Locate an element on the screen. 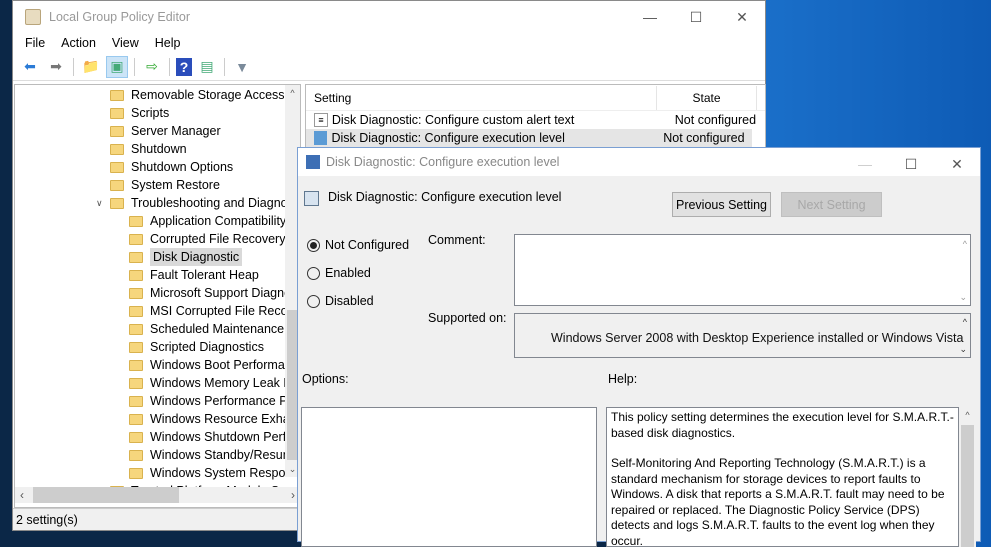 The image size is (991, 547). forward-arrow-icon: ➡ is located at coordinates (56, 67).